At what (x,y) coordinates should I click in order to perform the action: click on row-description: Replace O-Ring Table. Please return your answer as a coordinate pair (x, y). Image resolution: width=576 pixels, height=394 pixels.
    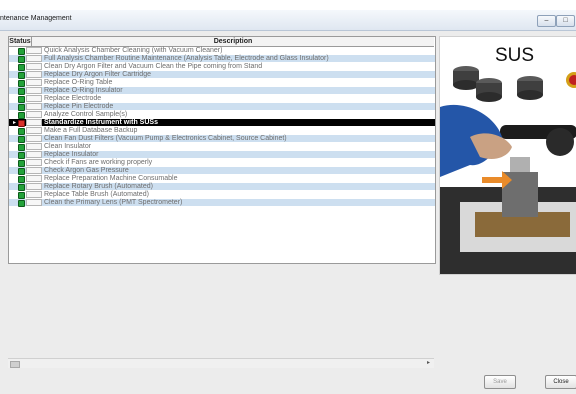
    Looking at the image, I should click on (78, 82).